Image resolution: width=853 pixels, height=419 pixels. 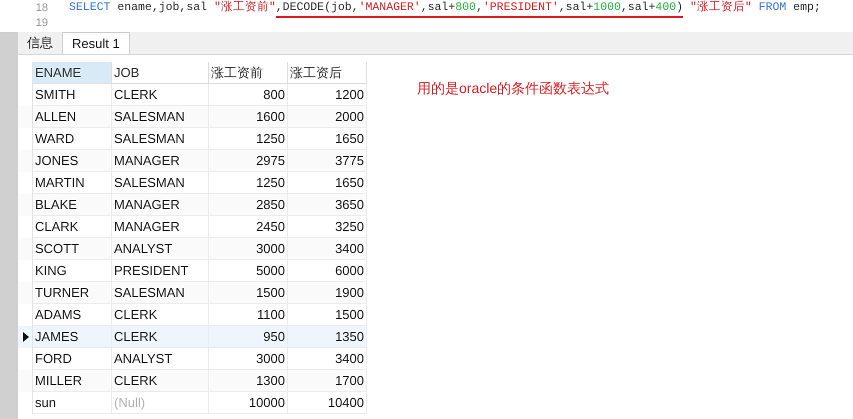 What do you see at coordinates (270, 161) in the screenshot?
I see `table-cell-text: 2975` at bounding box center [270, 161].